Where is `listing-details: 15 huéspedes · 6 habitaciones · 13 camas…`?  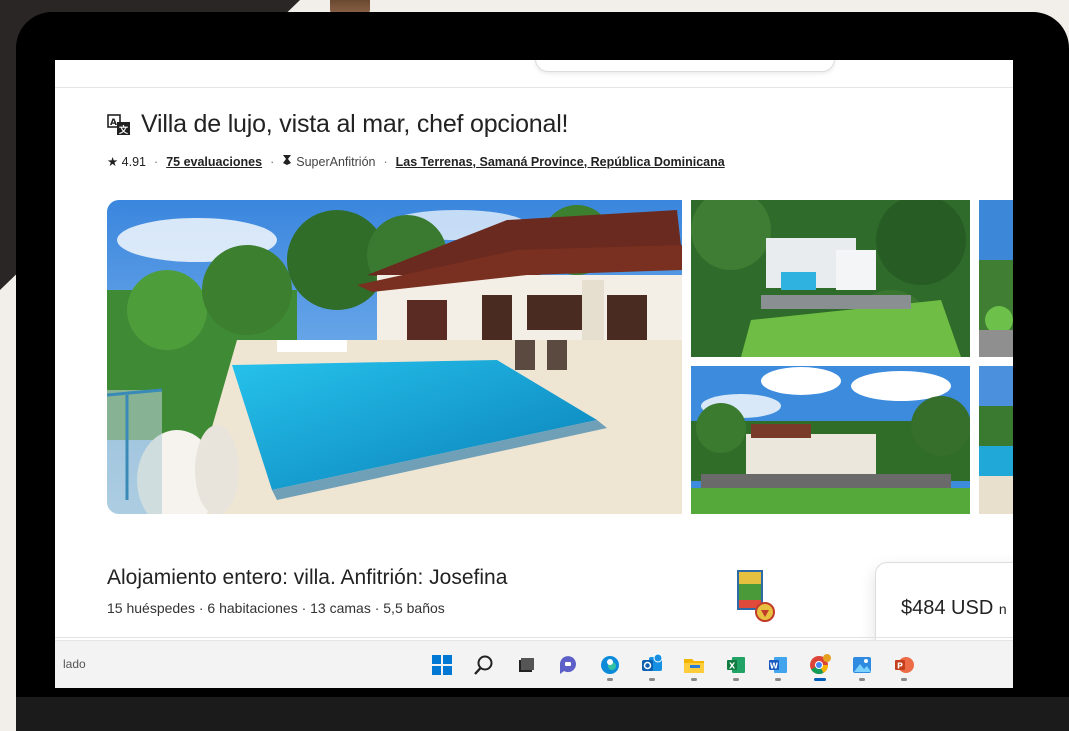 listing-details: 15 huéspedes · 6 habitaciones · 13 camas… is located at coordinates (276, 608).